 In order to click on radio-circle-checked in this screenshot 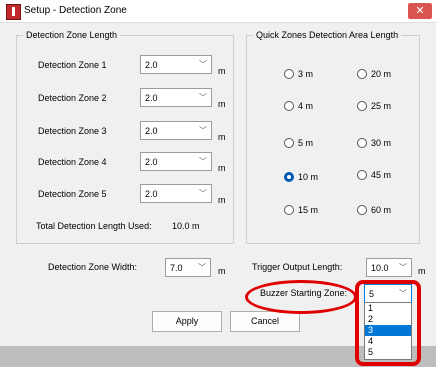, I will do `click(289, 177)`.